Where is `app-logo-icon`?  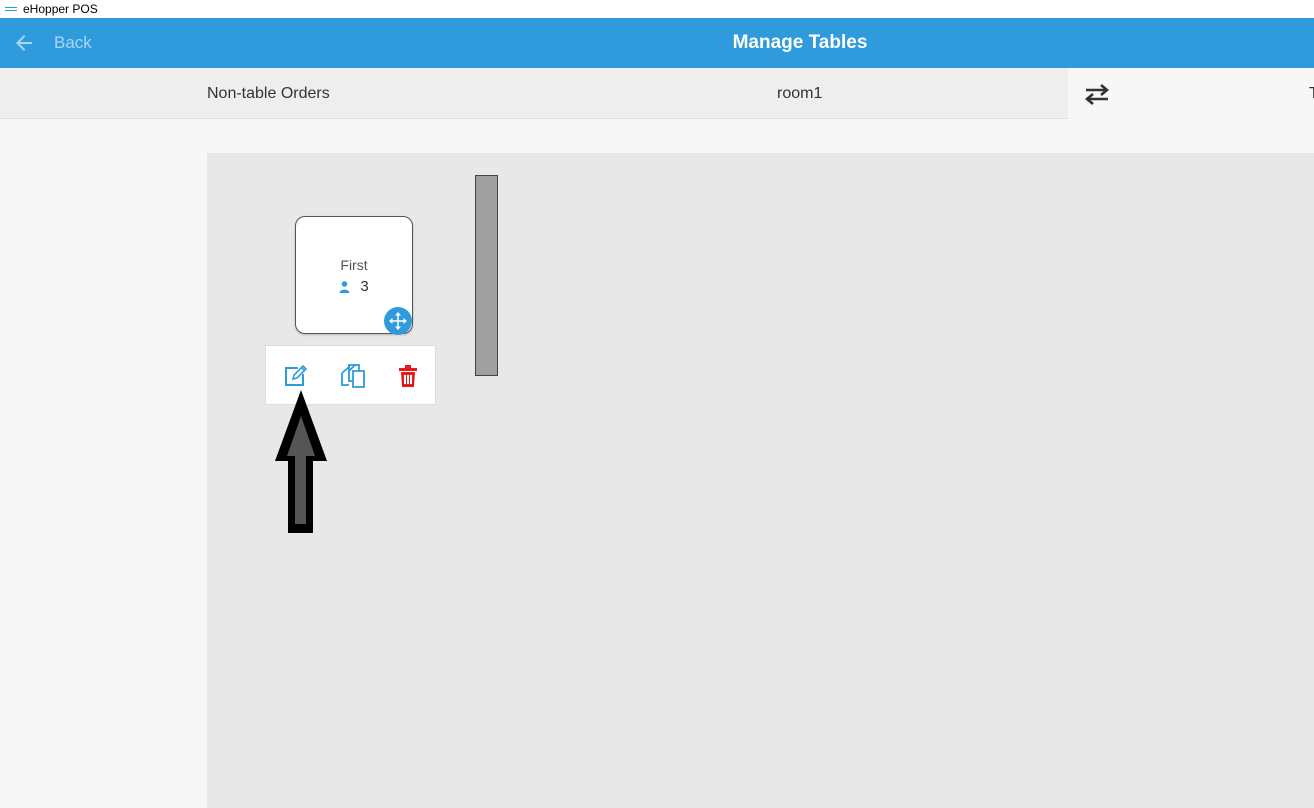
app-logo-icon is located at coordinates (11, 9).